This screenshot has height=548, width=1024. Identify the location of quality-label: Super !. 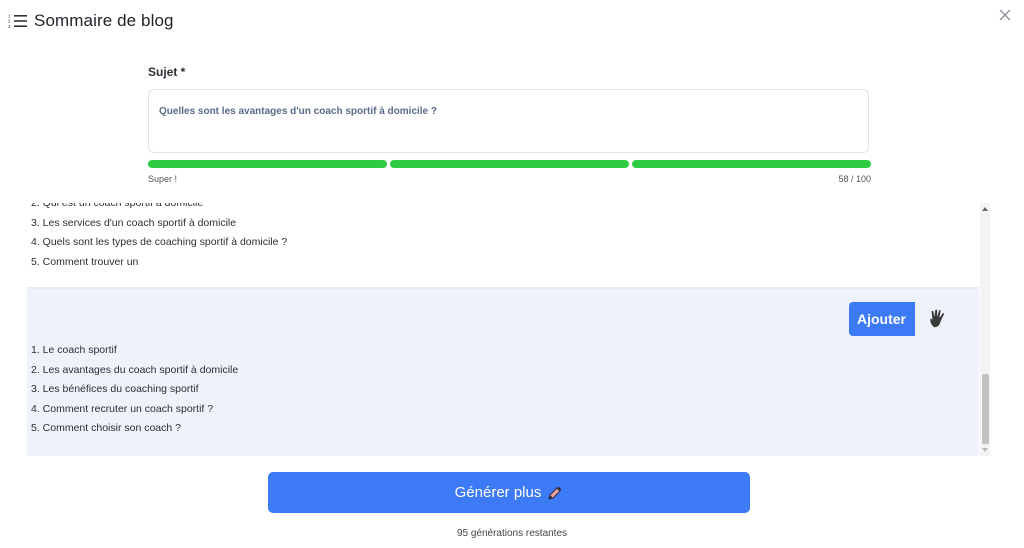
(163, 179).